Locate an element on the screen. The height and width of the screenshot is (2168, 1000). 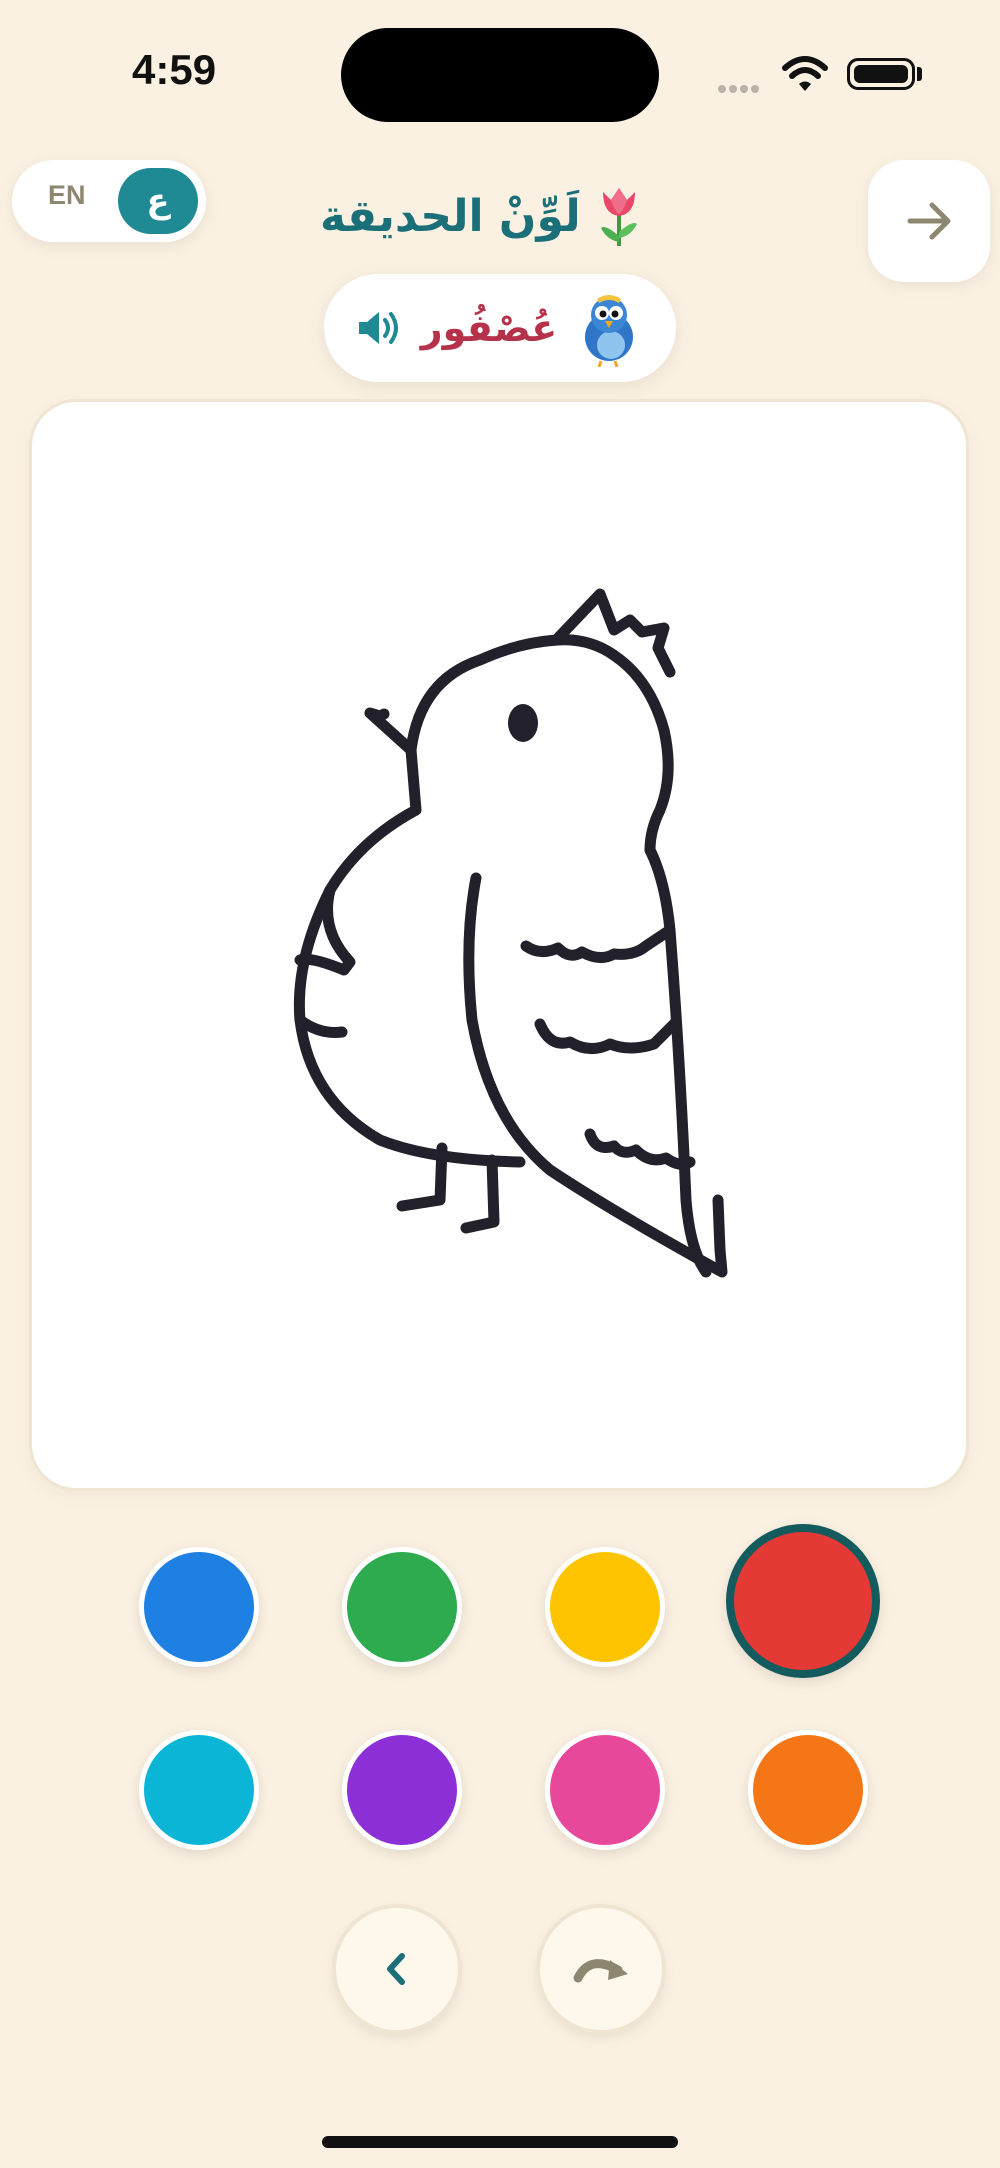
color-swatch-yellow is located at coordinates (605, 1607).